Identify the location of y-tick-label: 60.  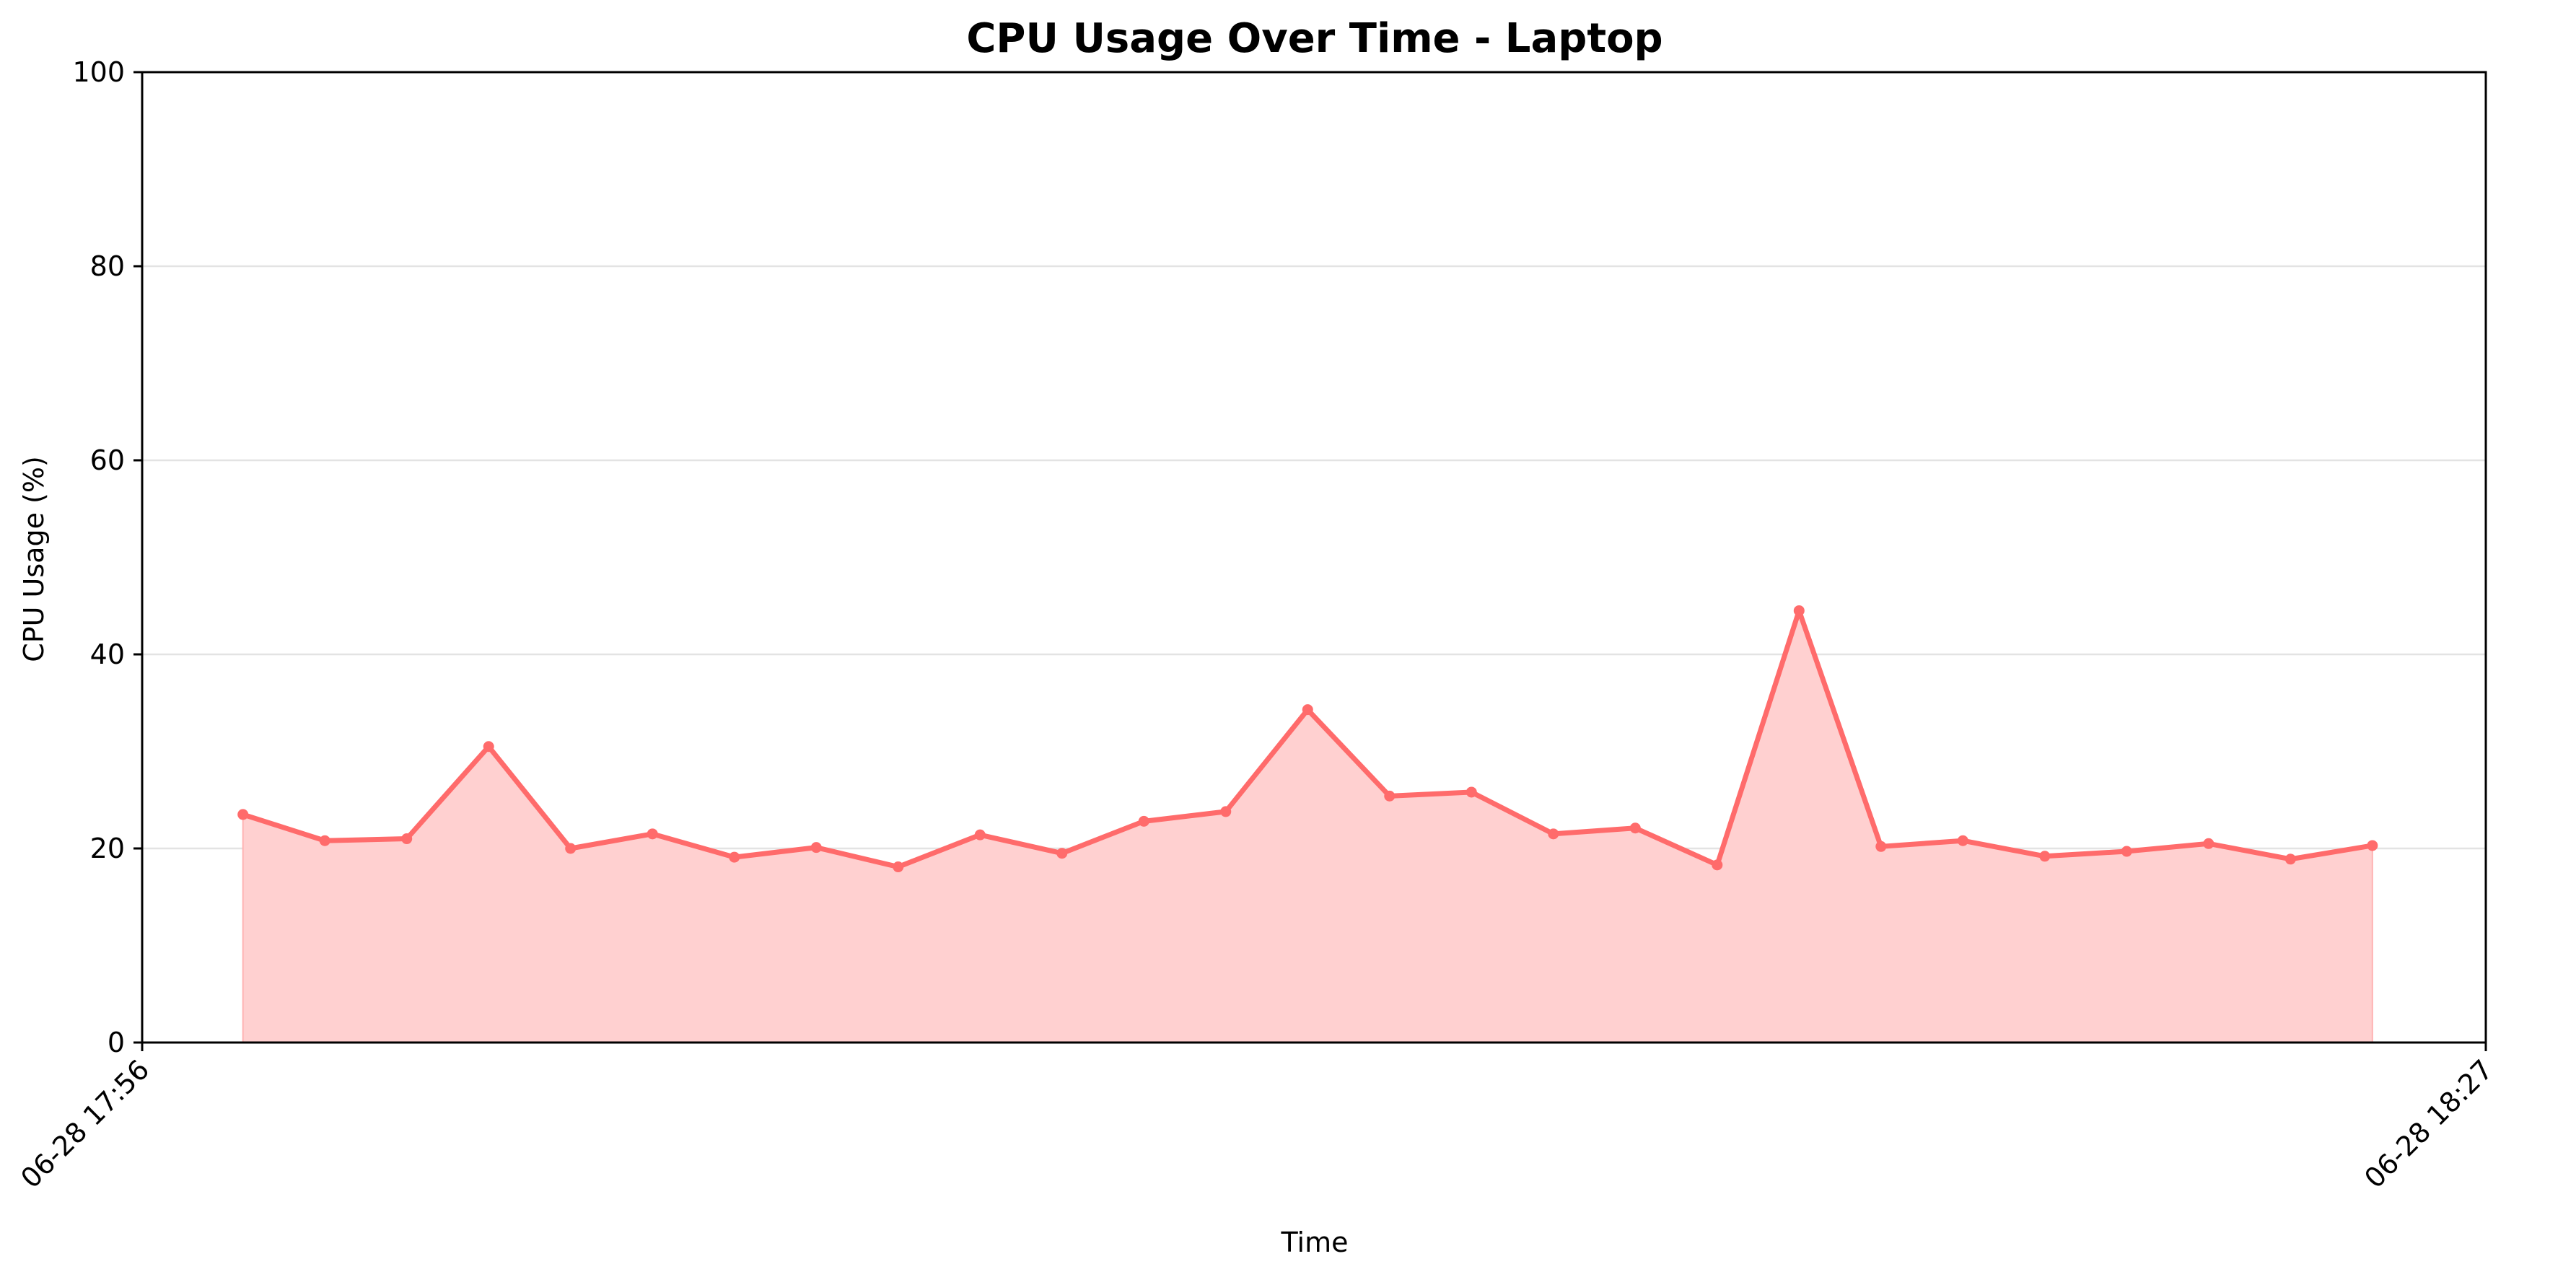
(107, 460).